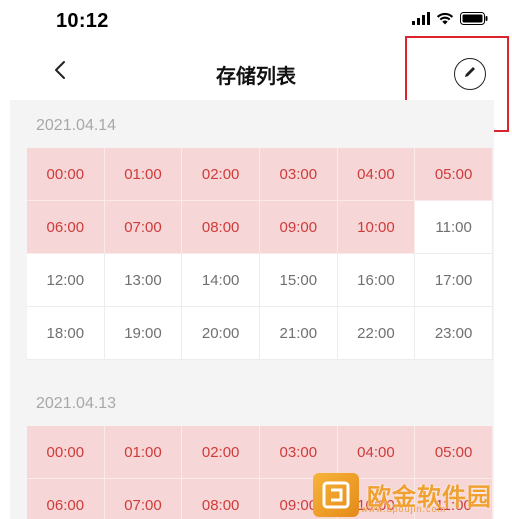  What do you see at coordinates (412, 494) in the screenshot?
I see `watermark: 欧金软件园 www.apoujin.com` at bounding box center [412, 494].